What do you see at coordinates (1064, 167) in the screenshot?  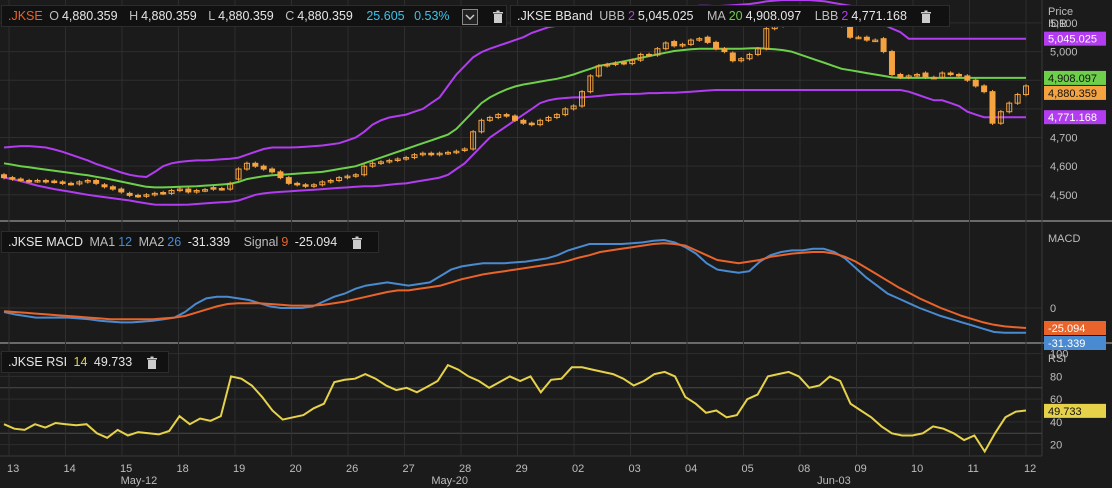 I see `y-tick-label: 4,600` at bounding box center [1064, 167].